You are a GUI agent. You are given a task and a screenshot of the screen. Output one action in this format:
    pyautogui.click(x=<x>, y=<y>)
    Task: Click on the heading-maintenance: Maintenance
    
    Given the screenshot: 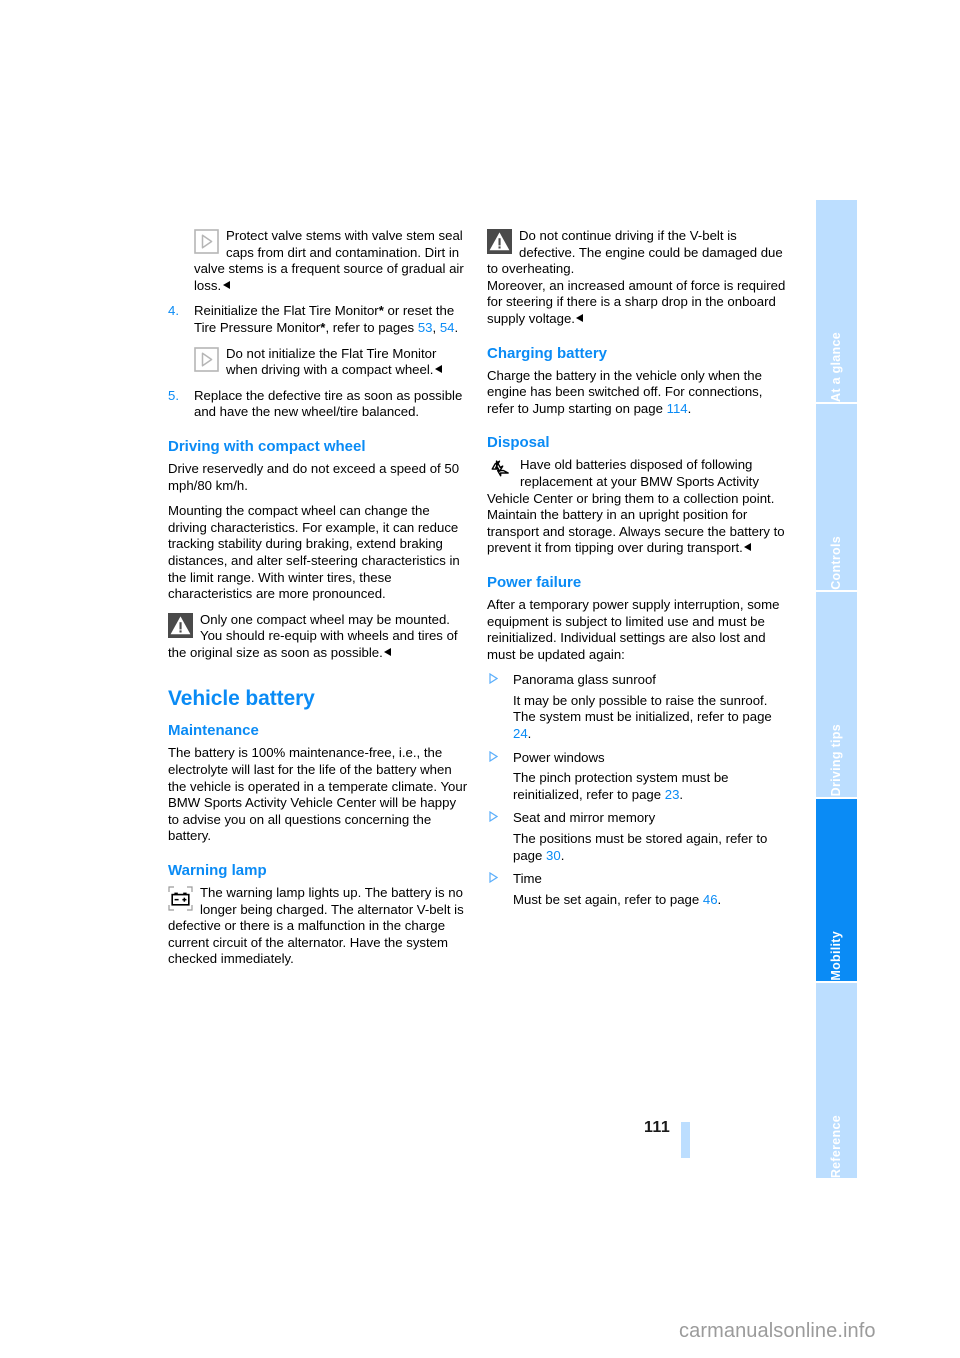 What is the action you would take?
    pyautogui.click(x=213, y=731)
    